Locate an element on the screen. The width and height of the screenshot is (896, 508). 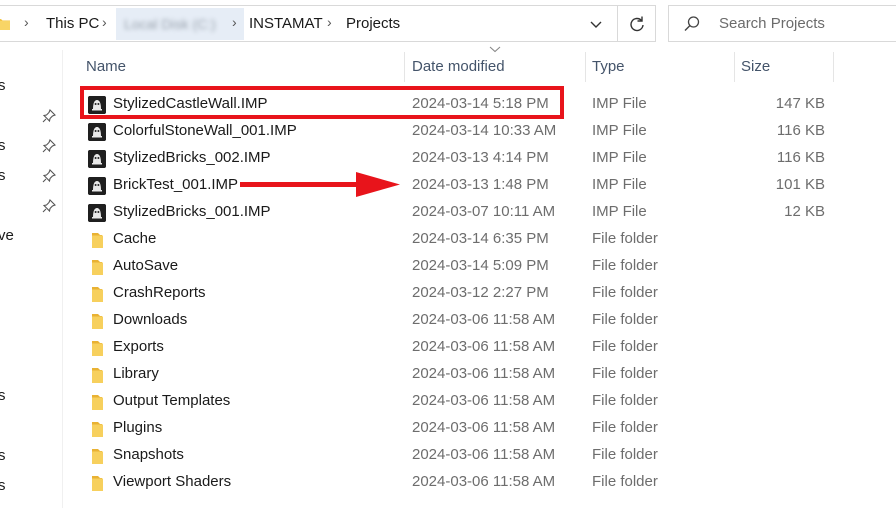
file-name: Downloads is located at coordinates (150, 319).